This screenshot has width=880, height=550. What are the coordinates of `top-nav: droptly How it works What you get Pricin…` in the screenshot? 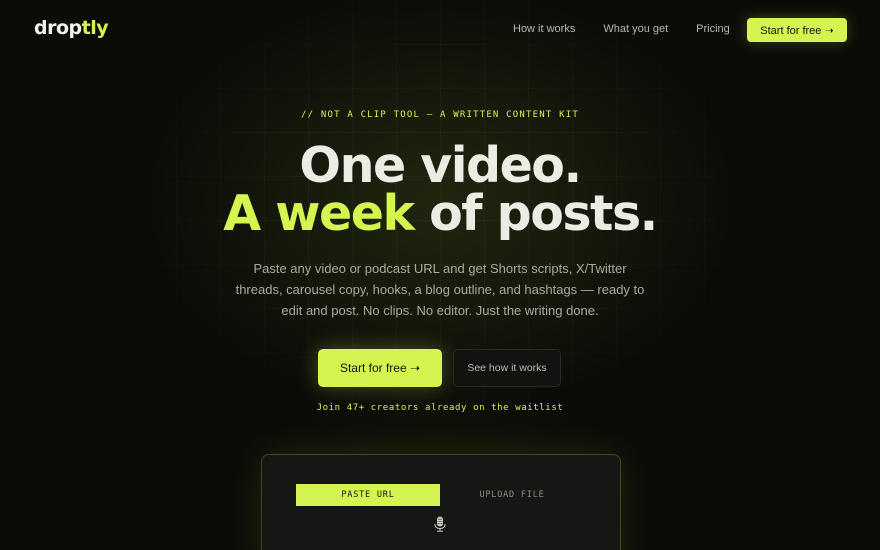 It's located at (440, 30).